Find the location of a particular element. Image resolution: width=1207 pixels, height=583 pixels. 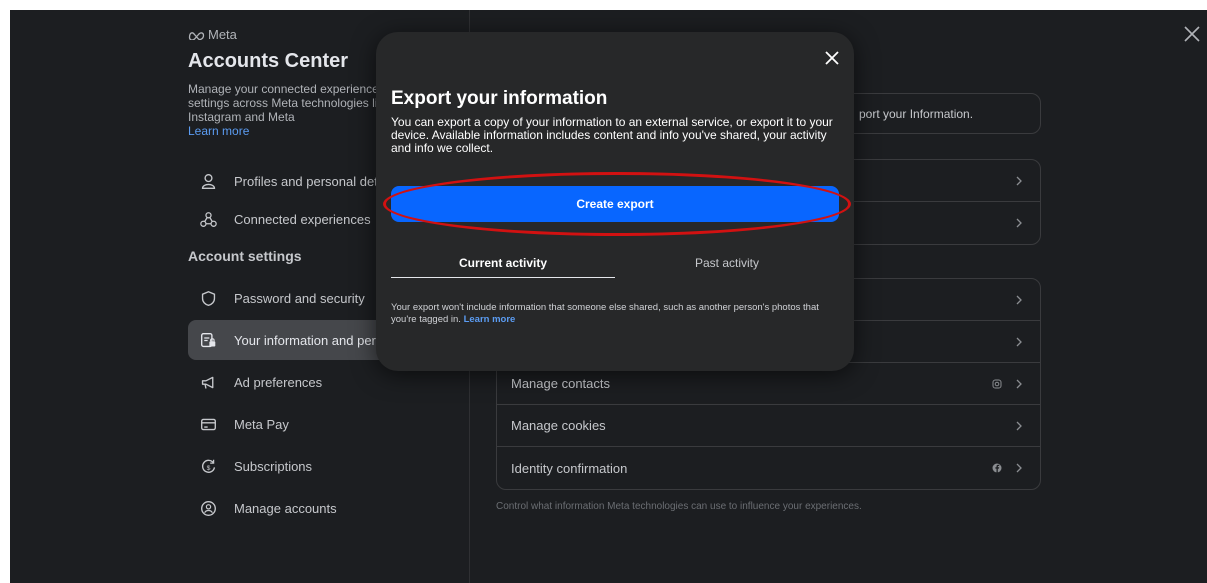

row-label: Manage cookies is located at coordinates (558, 425).